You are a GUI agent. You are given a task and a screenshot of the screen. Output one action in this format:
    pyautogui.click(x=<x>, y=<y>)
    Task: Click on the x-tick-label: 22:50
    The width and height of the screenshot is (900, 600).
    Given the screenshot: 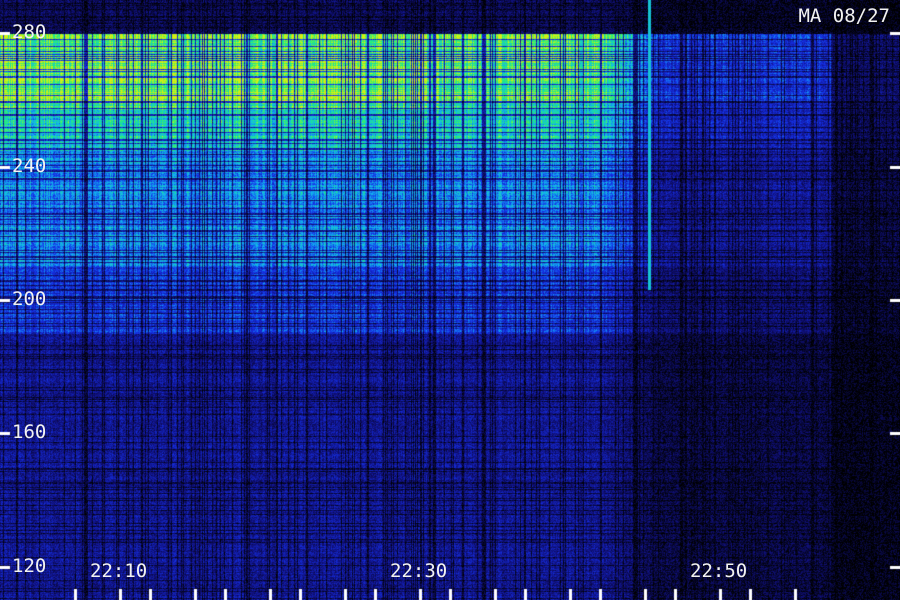 What is the action you would take?
    pyautogui.click(x=719, y=571)
    